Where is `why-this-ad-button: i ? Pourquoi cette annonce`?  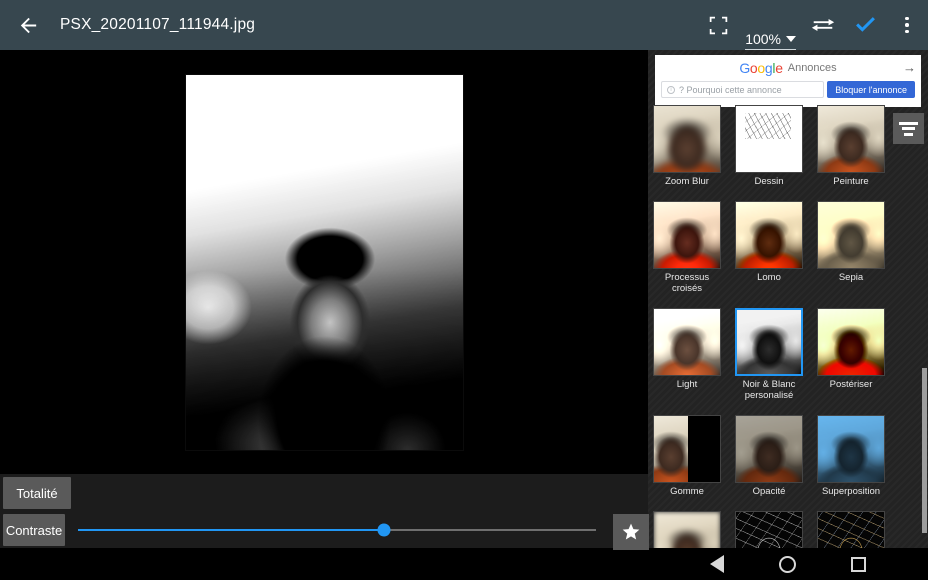
why-this-ad-button: i ? Pourquoi cette annonce is located at coordinates (743, 89).